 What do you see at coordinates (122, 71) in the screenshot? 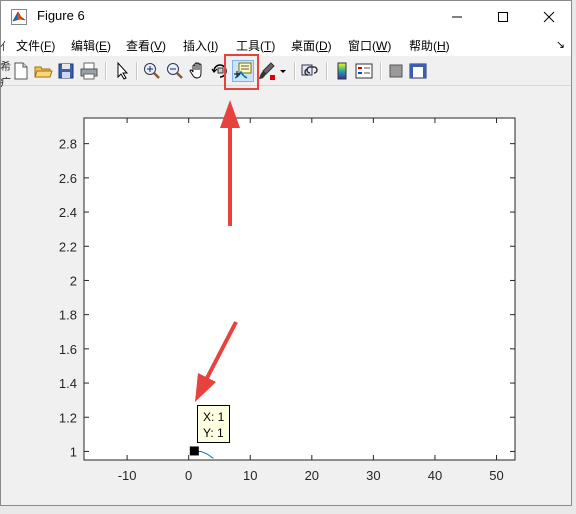
I see `edit-plot-icon` at bounding box center [122, 71].